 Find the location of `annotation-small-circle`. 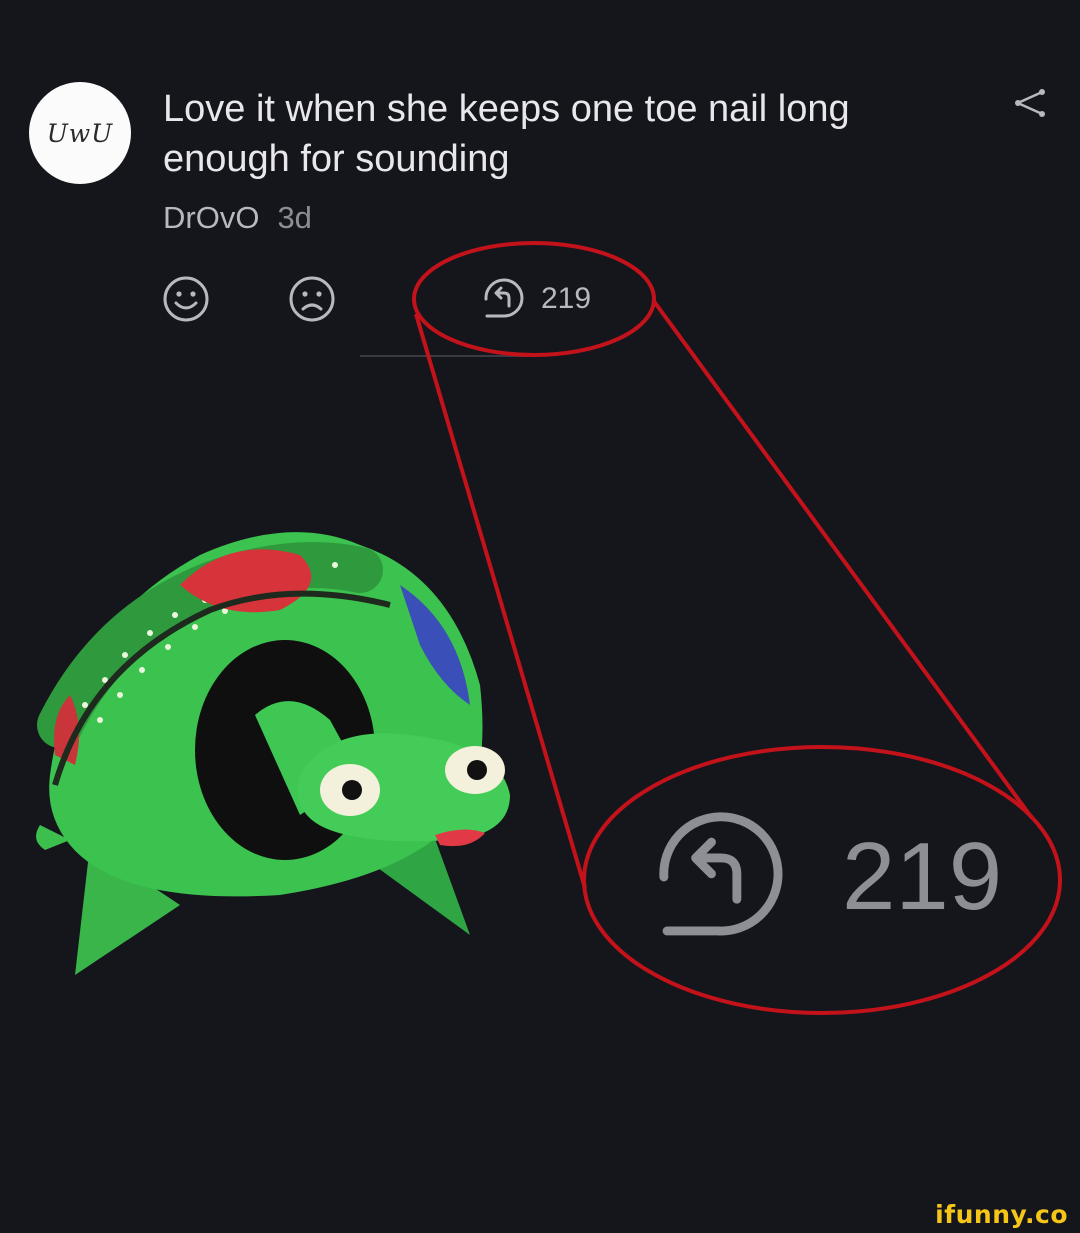

annotation-small-circle is located at coordinates (534, 299).